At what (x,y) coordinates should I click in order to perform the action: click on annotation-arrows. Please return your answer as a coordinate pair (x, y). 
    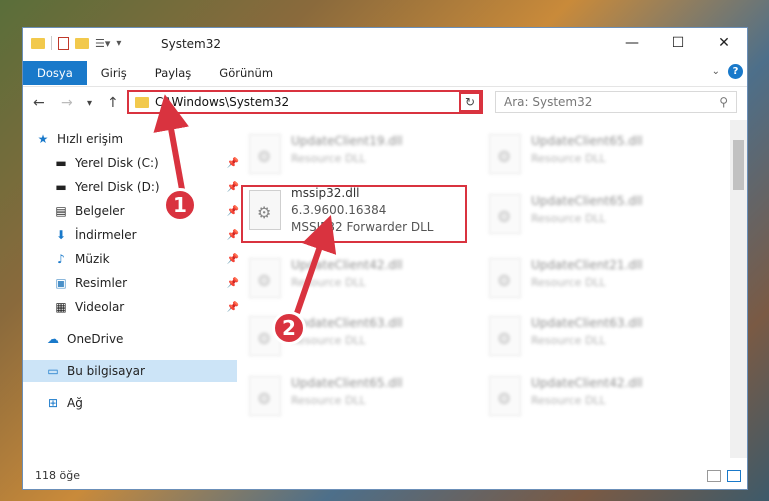
    Looking at the image, I should click on (245, 204).